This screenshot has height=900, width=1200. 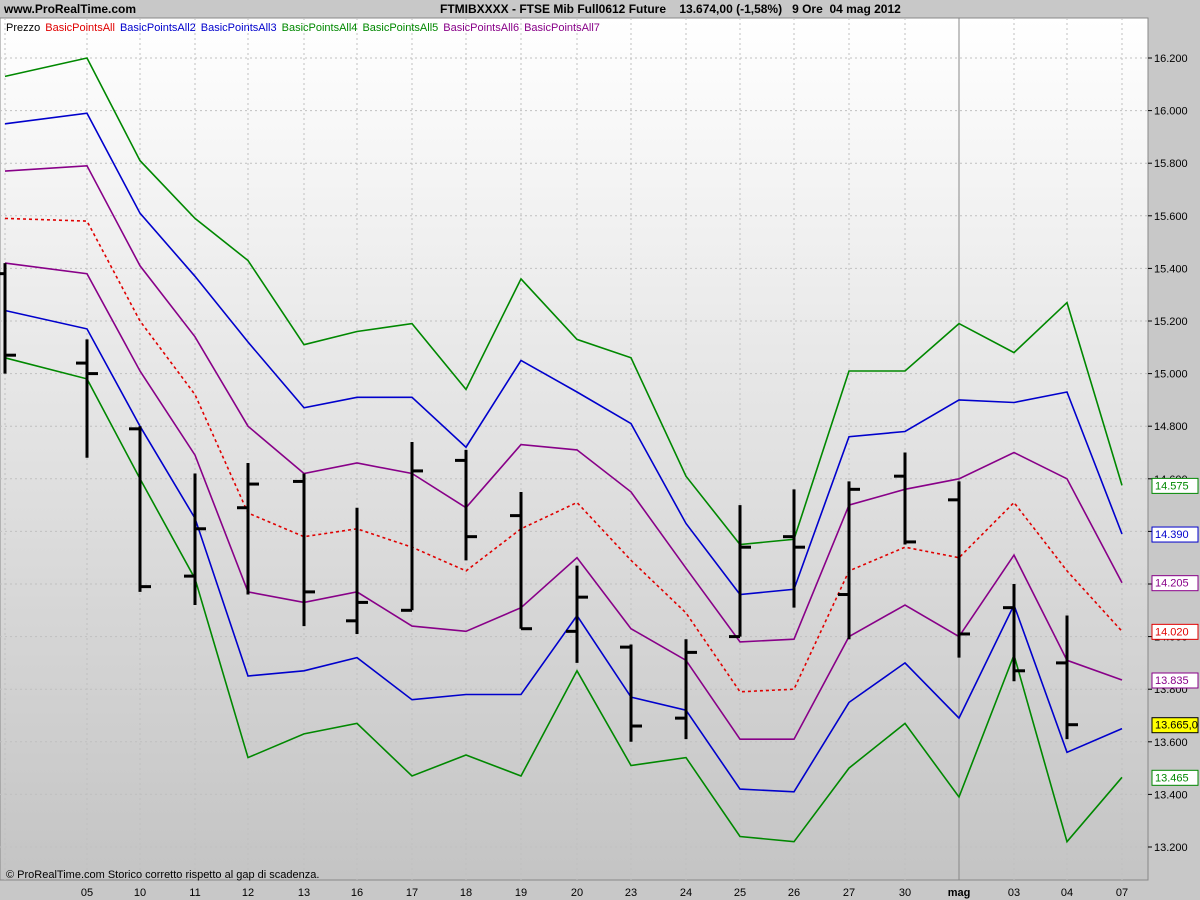 I want to click on x-tick-label: 24, so click(x=686, y=893).